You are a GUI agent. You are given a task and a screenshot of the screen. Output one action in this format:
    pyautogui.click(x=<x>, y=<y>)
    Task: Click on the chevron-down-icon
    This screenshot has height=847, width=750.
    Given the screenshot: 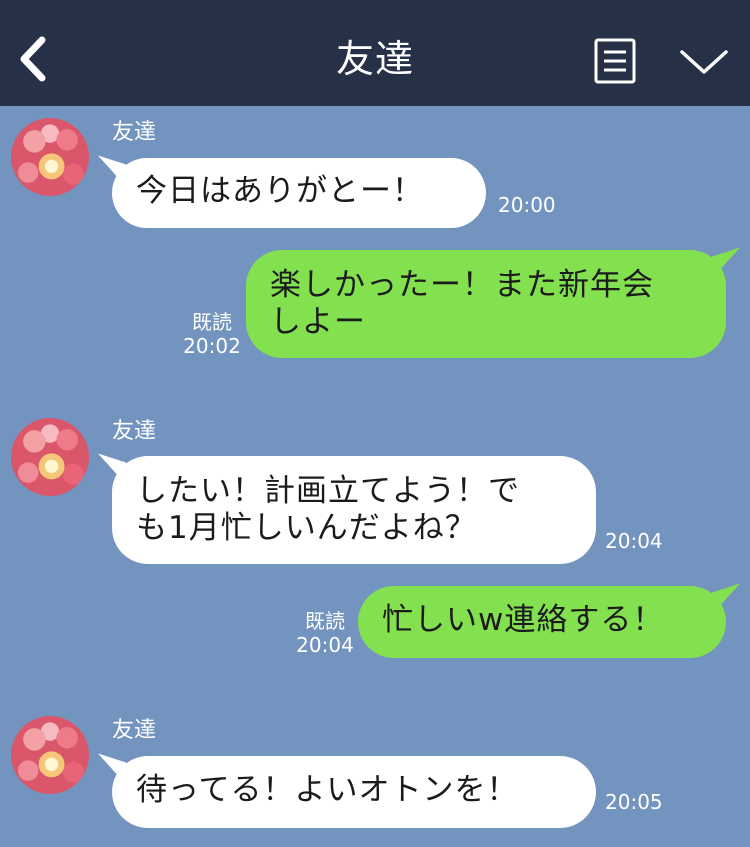 What is the action you would take?
    pyautogui.click(x=704, y=62)
    